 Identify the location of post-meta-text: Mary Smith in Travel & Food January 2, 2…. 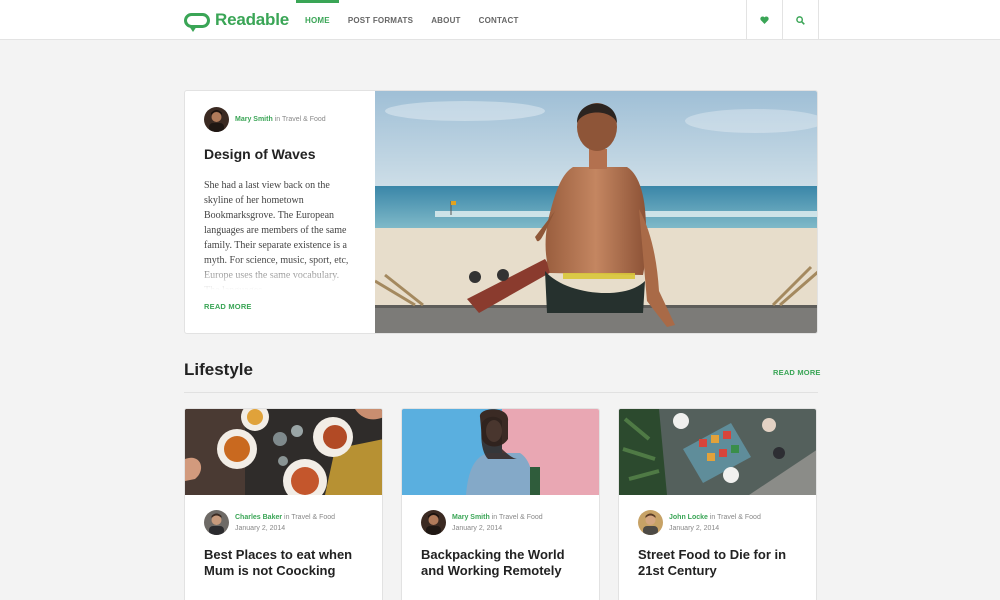
(497, 523).